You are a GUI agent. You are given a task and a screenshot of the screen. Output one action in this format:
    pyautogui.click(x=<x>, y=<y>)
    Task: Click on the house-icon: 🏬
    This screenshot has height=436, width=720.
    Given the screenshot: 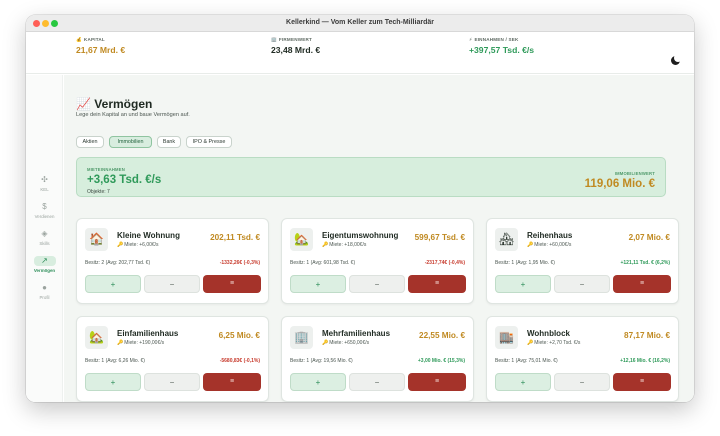 What is the action you would take?
    pyautogui.click(x=506, y=337)
    